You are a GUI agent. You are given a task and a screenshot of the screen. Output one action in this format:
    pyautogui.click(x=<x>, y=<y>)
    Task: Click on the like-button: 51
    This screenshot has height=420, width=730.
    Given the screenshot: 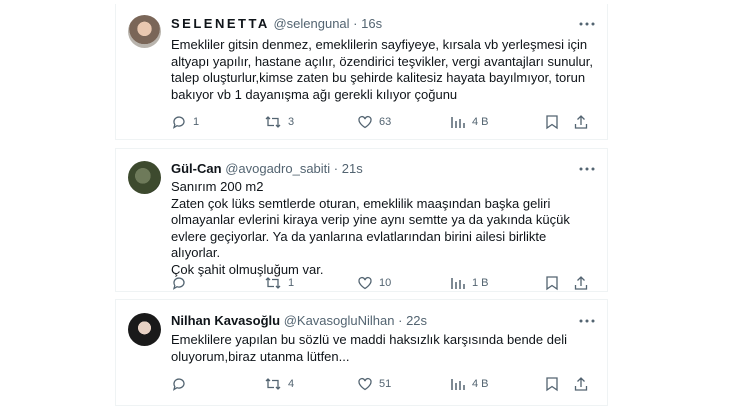 What is the action you would take?
    pyautogui.click(x=374, y=384)
    